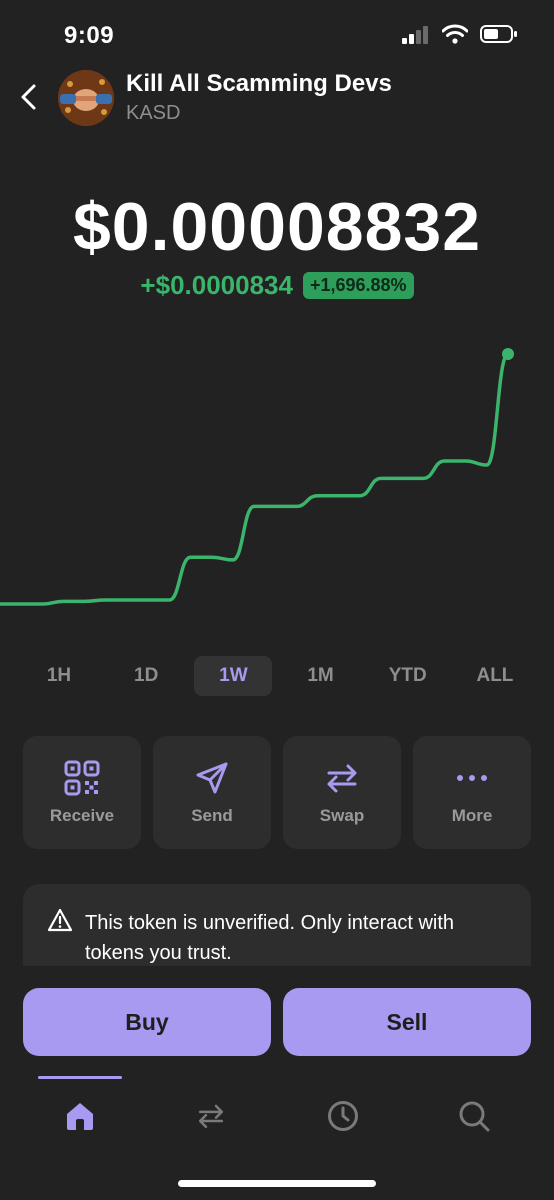  What do you see at coordinates (80, 1077) in the screenshot?
I see `active-tab-indicator` at bounding box center [80, 1077].